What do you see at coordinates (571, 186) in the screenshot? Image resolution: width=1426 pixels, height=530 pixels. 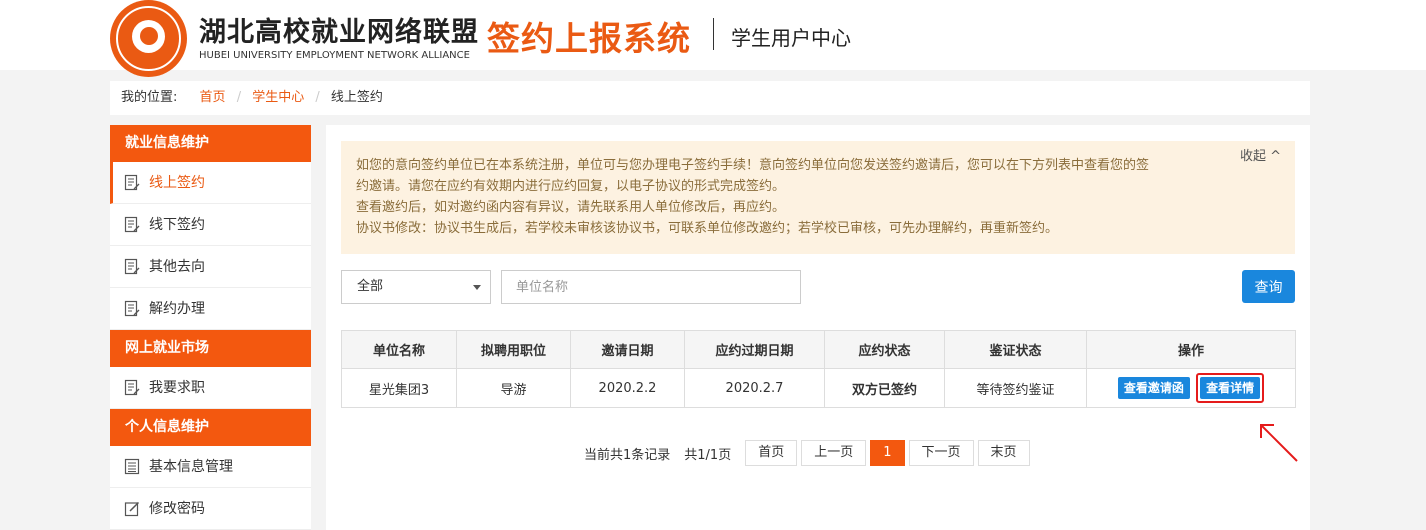 I see `notice-line: 约邀请。请您在应约有效期内进行应约回复，以电子协议的形式完成签约。` at bounding box center [571, 186].